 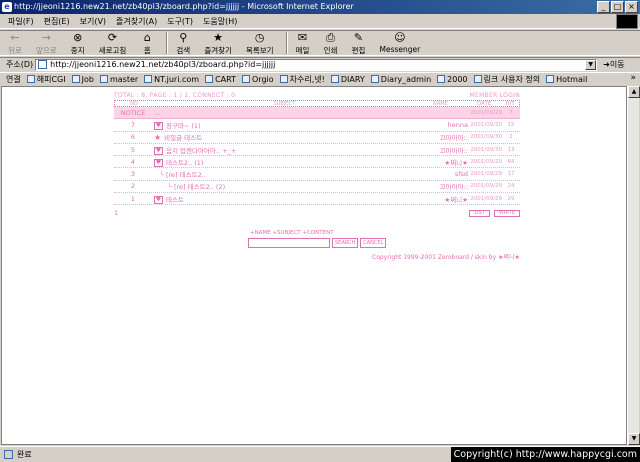 I want to click on link-item: master, so click(x=118, y=79).